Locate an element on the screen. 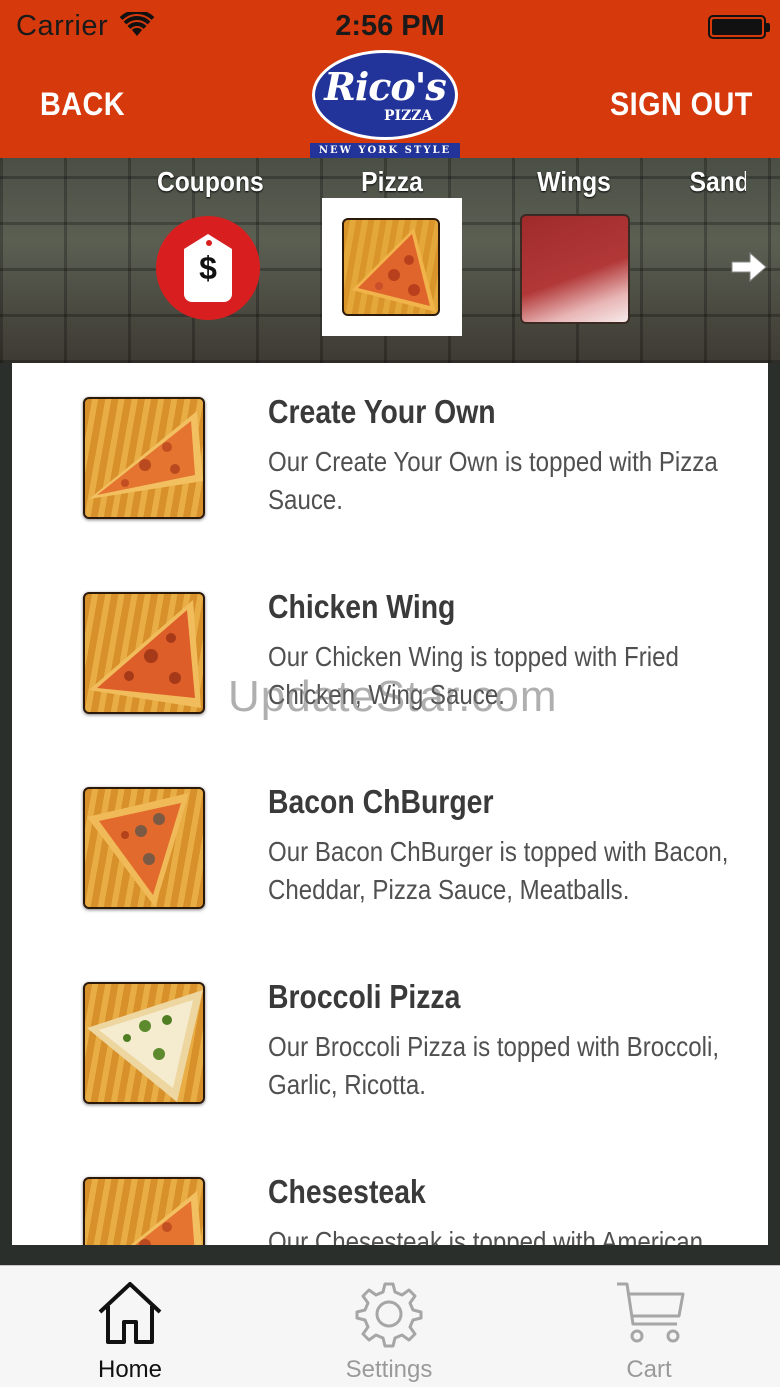 The height and width of the screenshot is (1387, 780). battery-icon is located at coordinates (739, 27).